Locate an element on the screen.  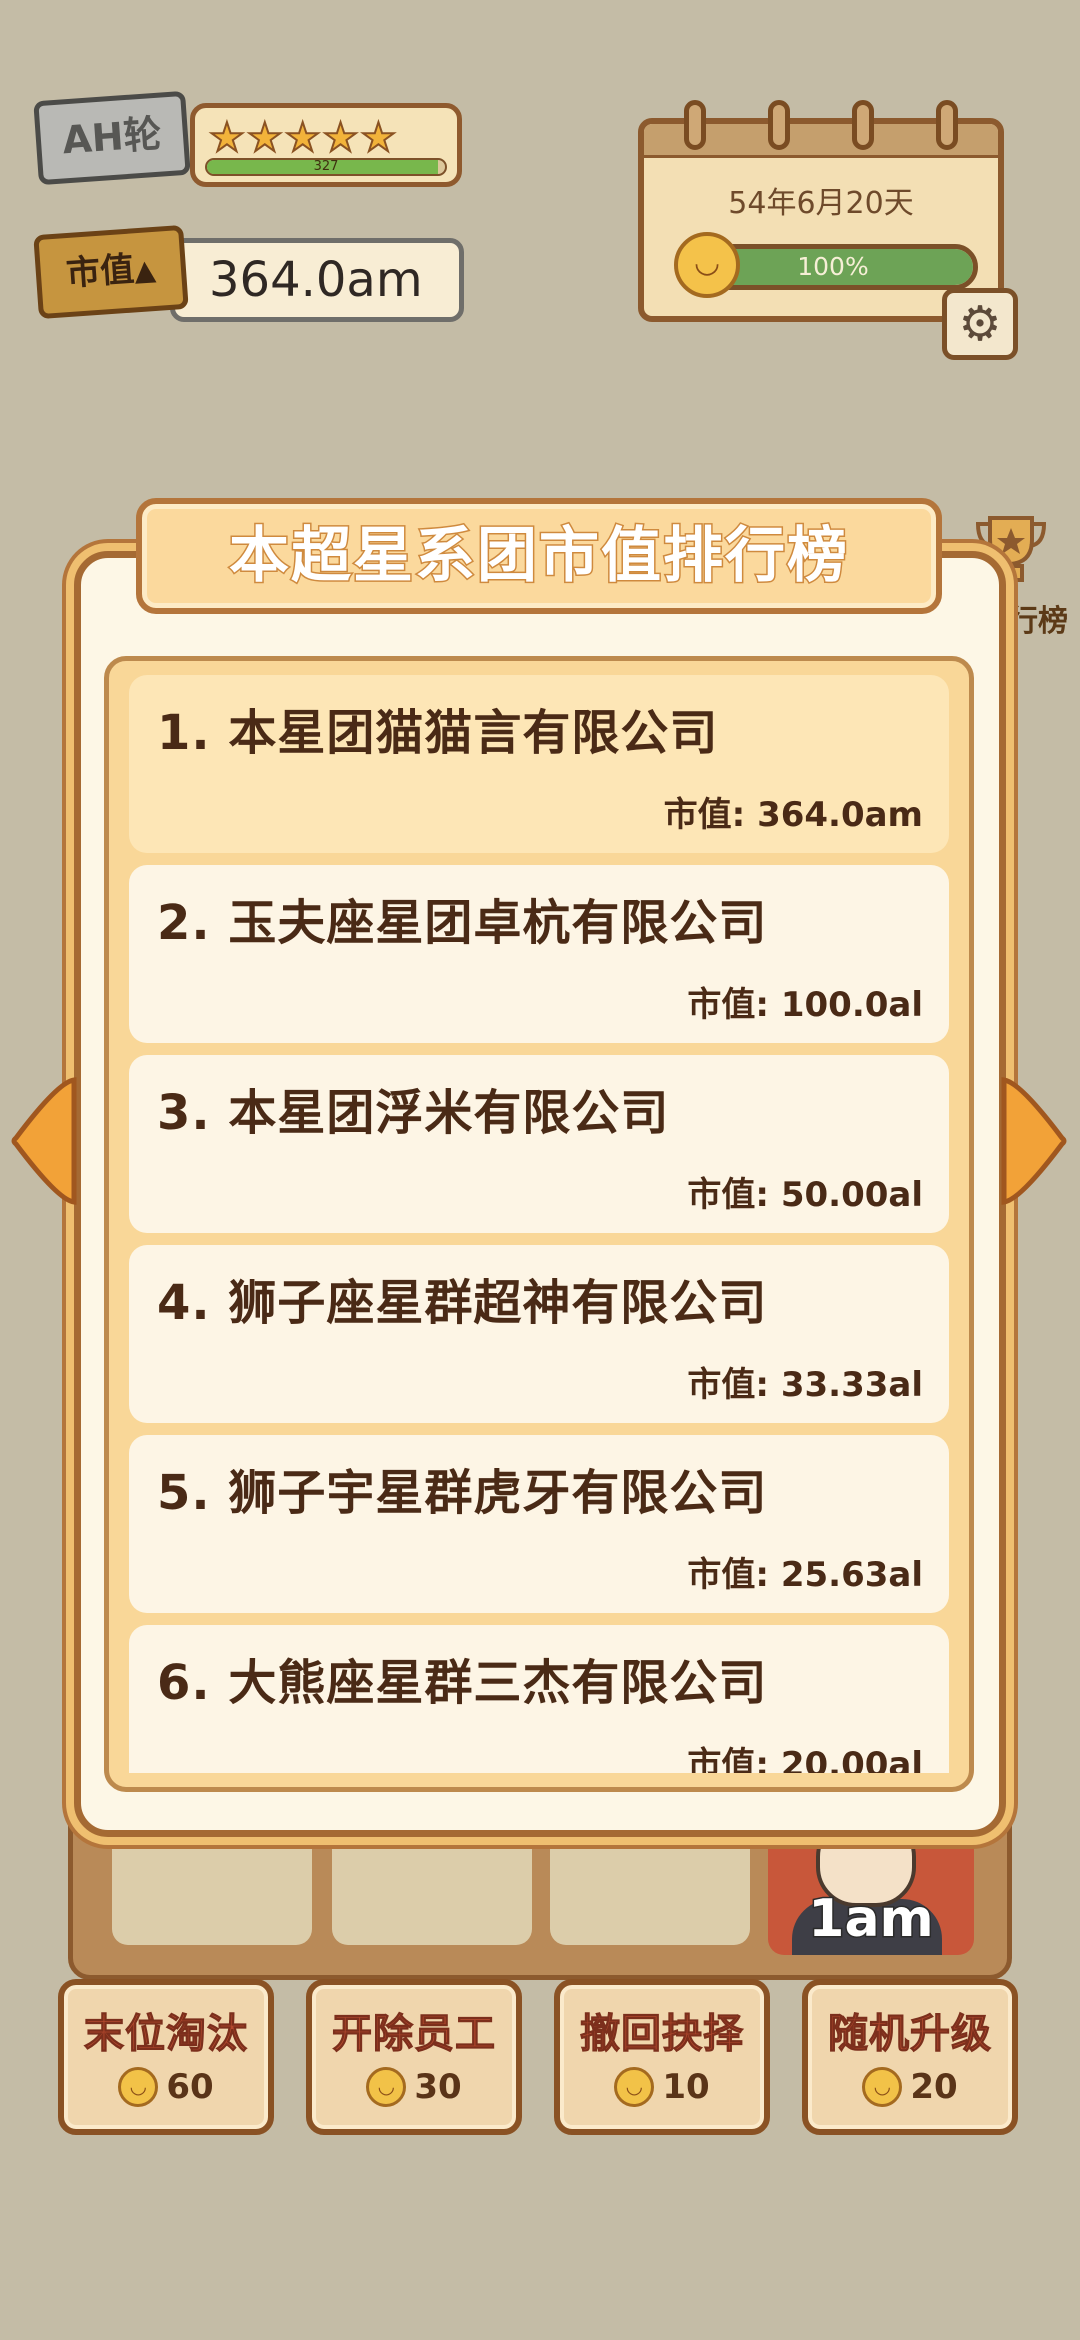
company-name: 1. 本星团猫猫言有限公司 is located at coordinates (438, 733).